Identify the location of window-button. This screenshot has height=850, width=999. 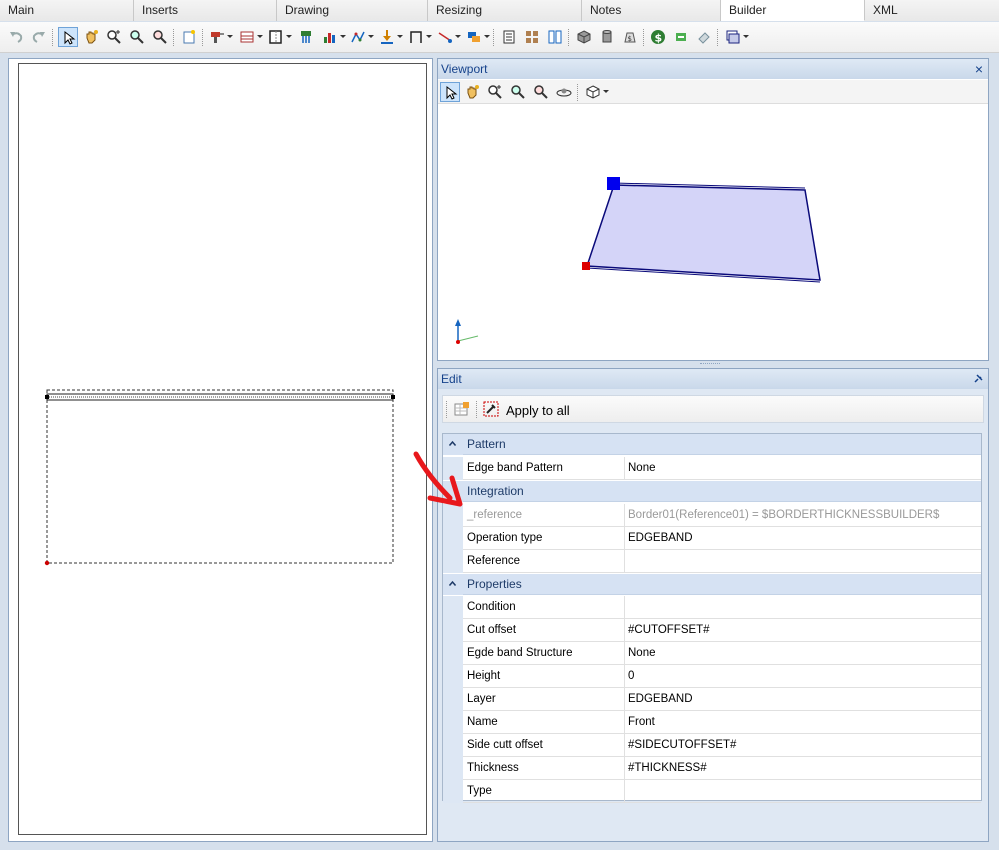
(736, 37).